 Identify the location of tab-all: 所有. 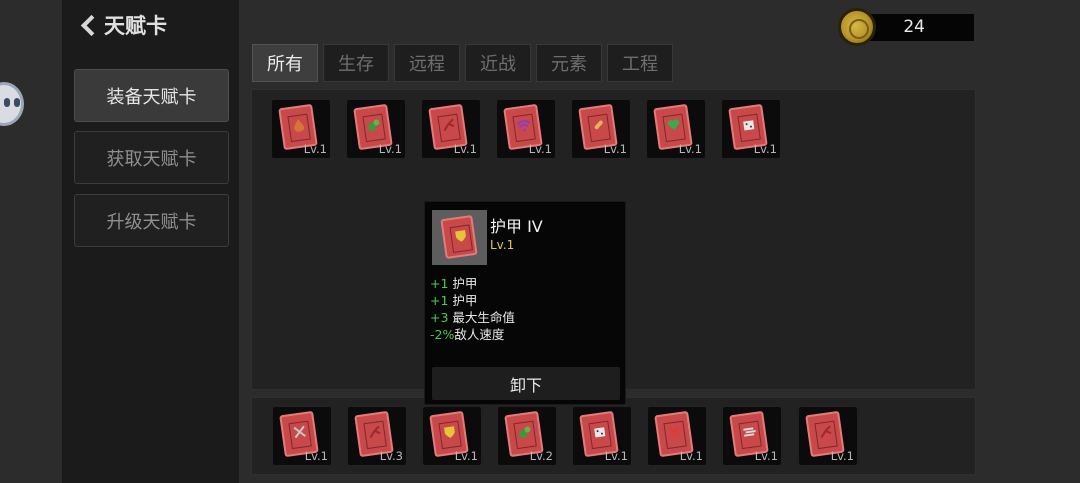
(285, 63).